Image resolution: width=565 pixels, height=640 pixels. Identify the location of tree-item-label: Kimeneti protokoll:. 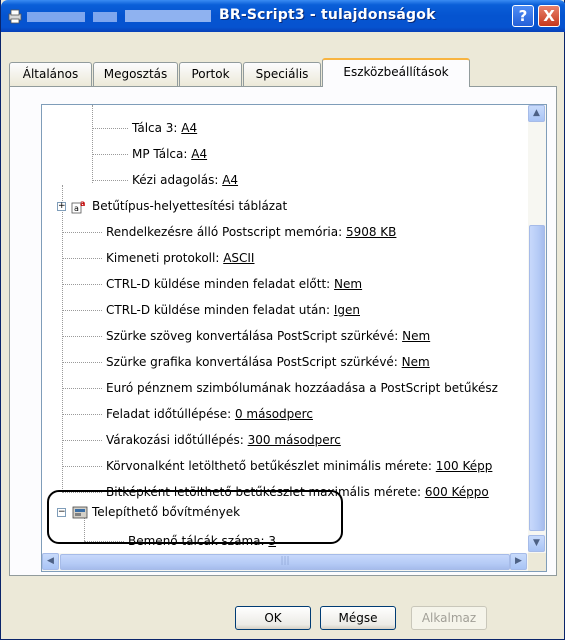
(165, 258).